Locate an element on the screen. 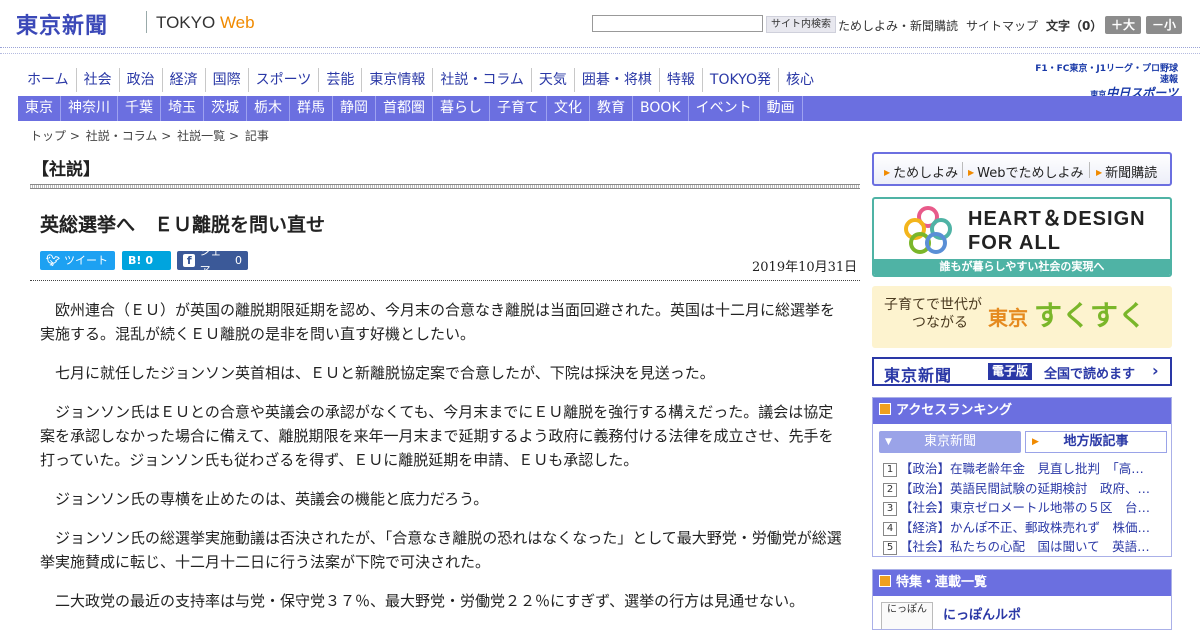 This screenshot has height=630, width=1200. regnav-tochigi: 栃木 is located at coordinates (268, 108).